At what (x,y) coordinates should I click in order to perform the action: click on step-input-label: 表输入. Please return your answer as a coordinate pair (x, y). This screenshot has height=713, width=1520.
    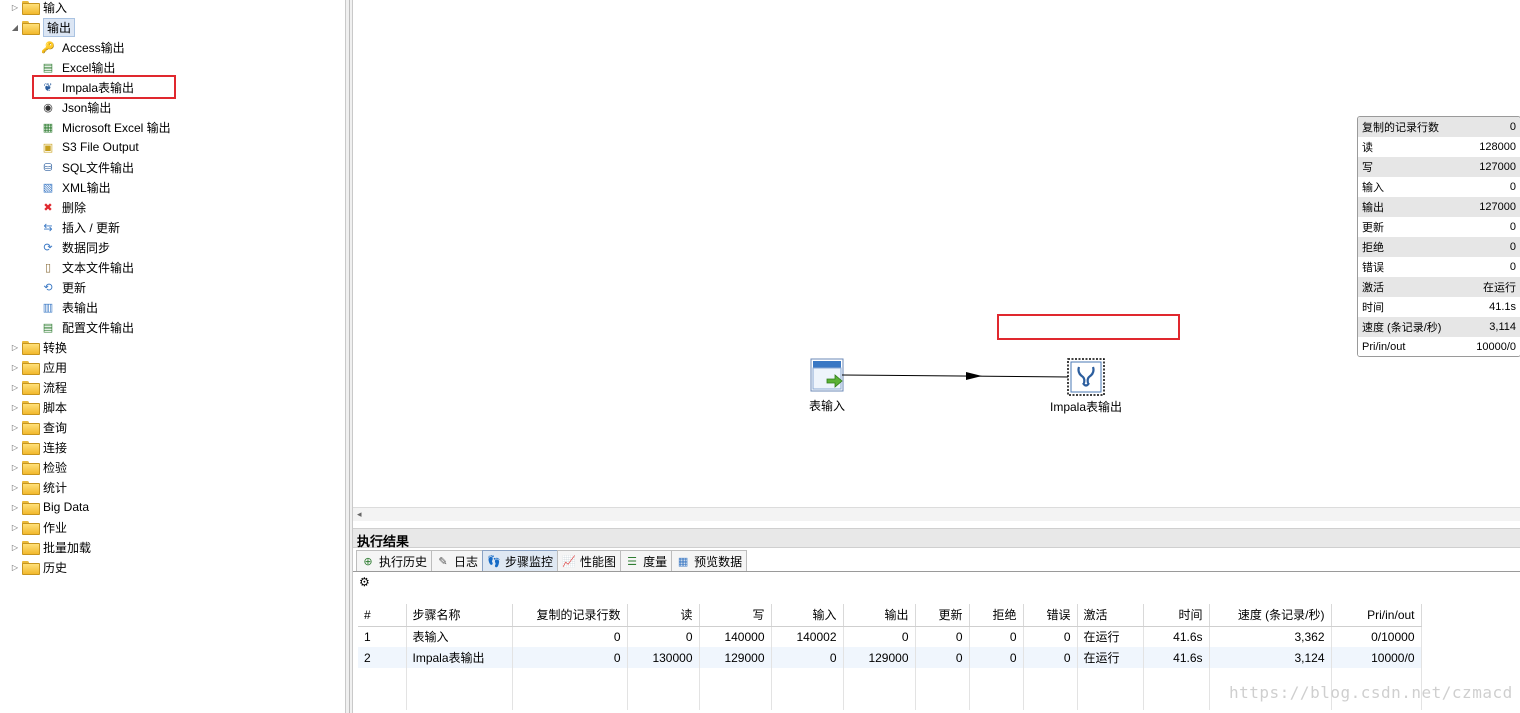
    Looking at the image, I should click on (826, 406).